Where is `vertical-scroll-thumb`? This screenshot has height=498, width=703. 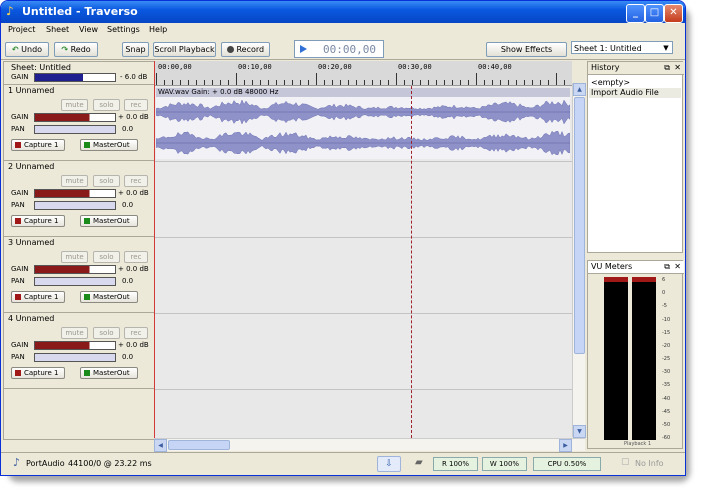
vertical-scroll-thumb is located at coordinates (579, 225).